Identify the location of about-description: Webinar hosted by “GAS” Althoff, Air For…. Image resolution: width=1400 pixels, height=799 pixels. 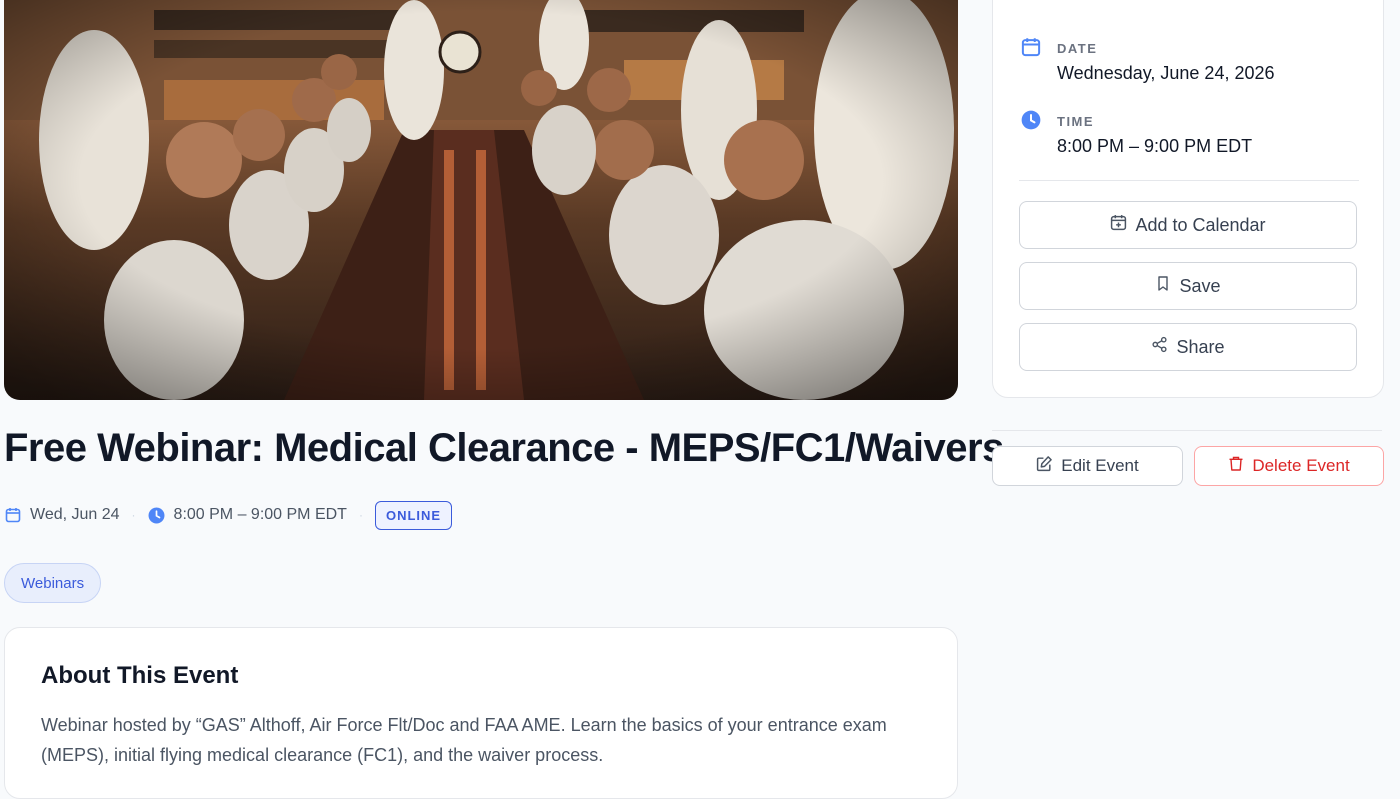
(464, 740).